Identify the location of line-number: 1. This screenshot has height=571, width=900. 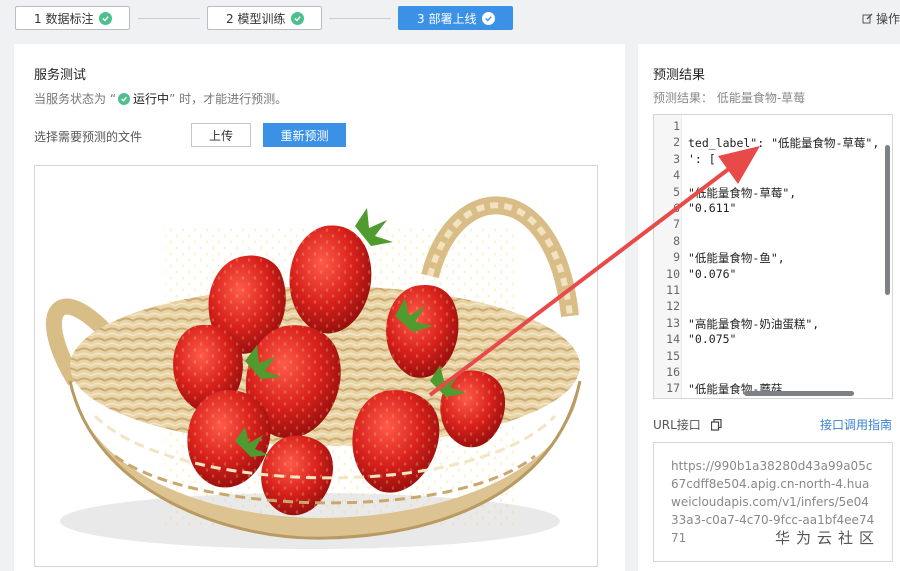
(676, 126).